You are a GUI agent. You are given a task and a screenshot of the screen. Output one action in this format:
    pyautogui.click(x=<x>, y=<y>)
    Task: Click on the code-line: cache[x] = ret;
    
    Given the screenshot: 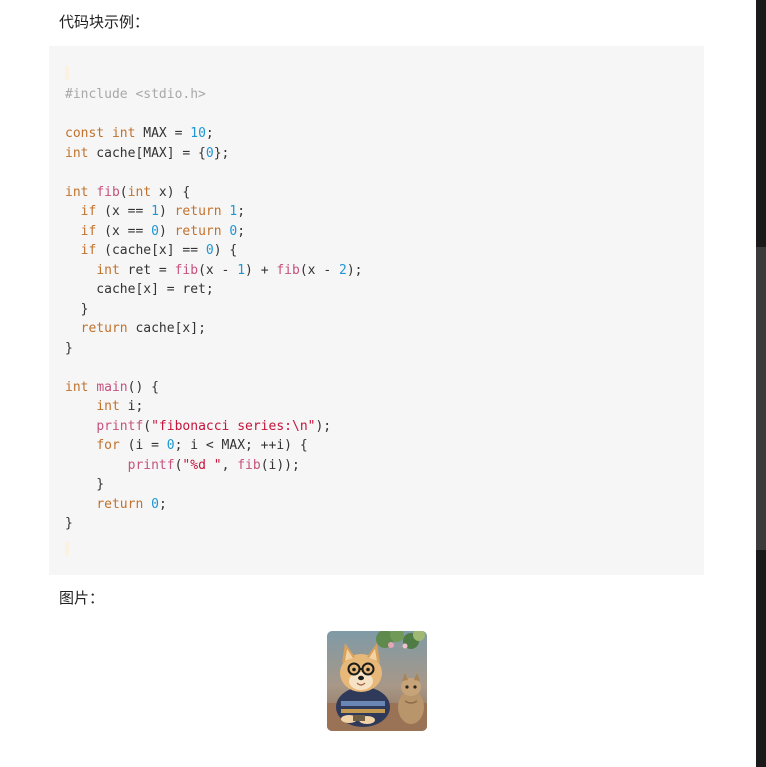 What is the action you would take?
    pyautogui.click(x=139, y=289)
    